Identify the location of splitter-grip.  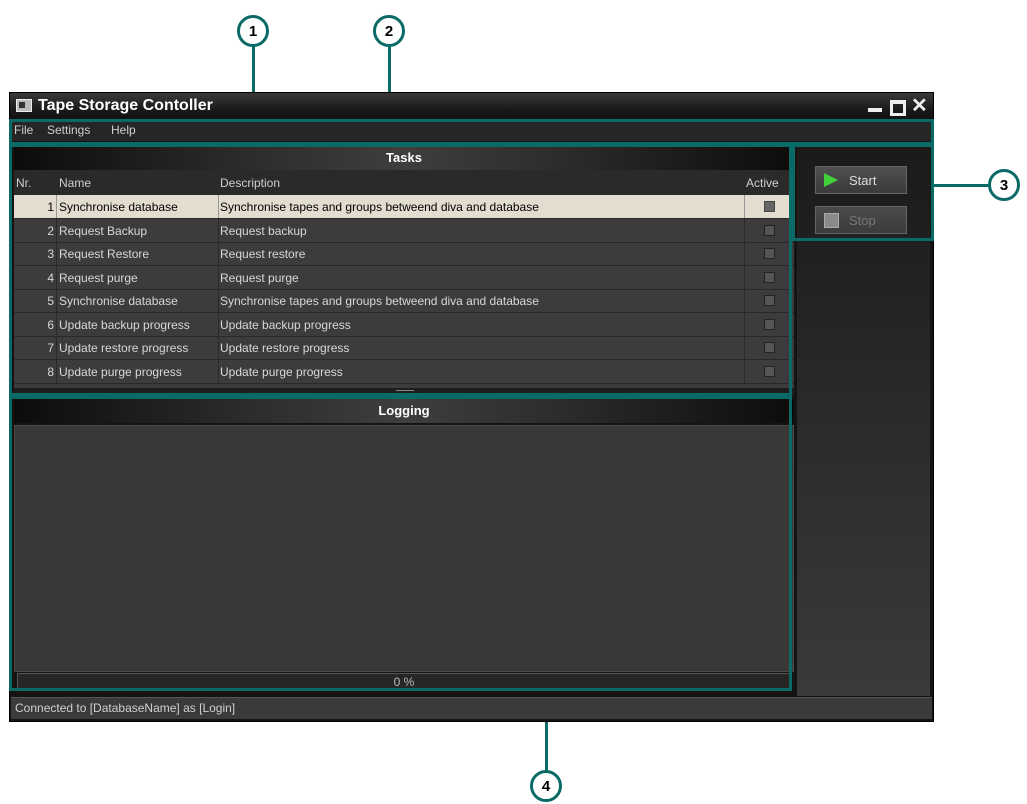
(405, 392).